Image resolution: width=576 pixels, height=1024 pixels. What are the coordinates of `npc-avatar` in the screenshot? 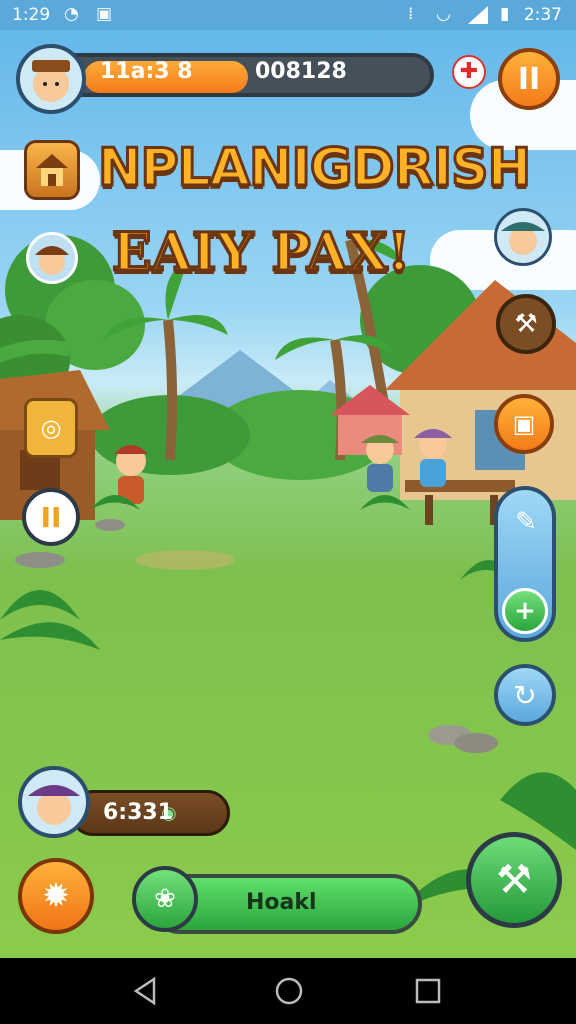 It's located at (523, 237).